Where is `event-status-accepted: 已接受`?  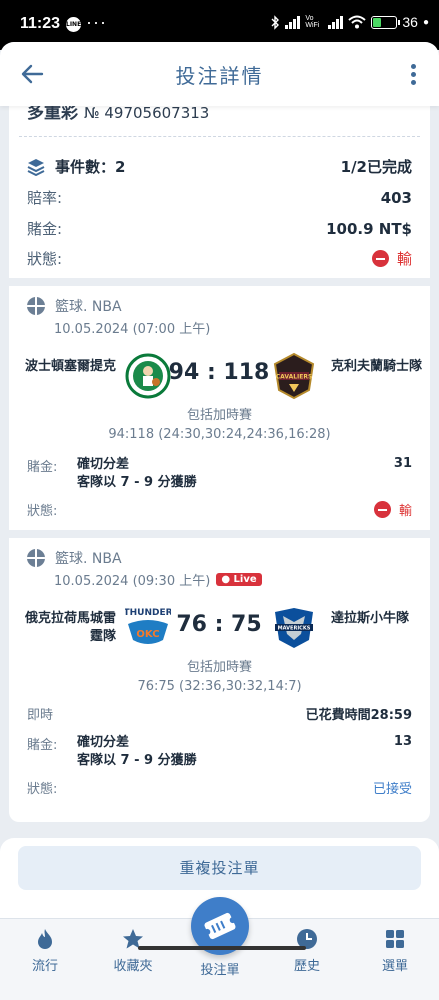
event-status-accepted: 已接受 is located at coordinates (392, 789).